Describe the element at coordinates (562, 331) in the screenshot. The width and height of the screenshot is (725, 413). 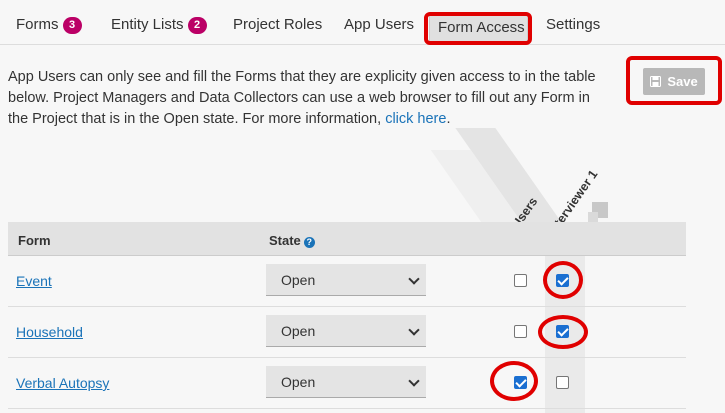
I see `checkbox-user1-household` at that location.